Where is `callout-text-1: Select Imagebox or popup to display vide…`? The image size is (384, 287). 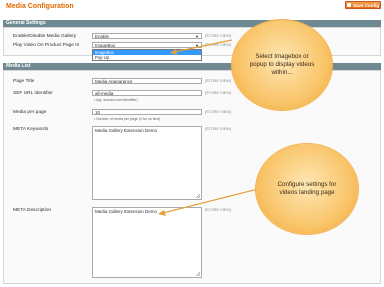 callout-text-1: Select Imagebox or popup to display vide… is located at coordinates (282, 64).